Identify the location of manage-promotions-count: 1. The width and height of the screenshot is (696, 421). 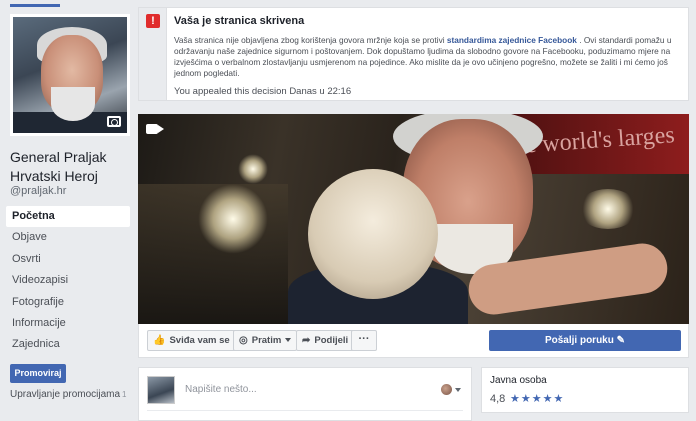
(124, 394).